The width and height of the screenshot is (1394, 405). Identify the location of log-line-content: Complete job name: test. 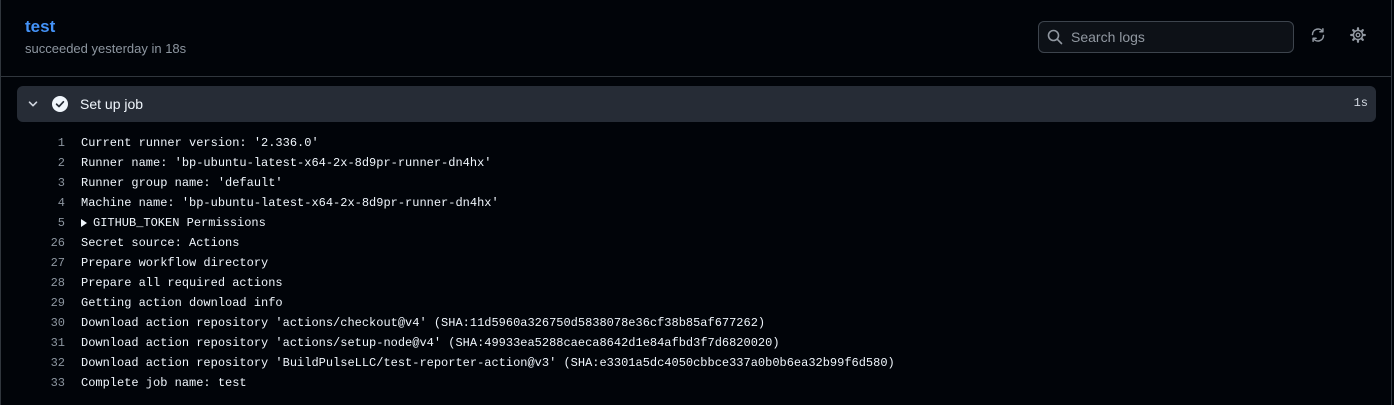
(164, 383).